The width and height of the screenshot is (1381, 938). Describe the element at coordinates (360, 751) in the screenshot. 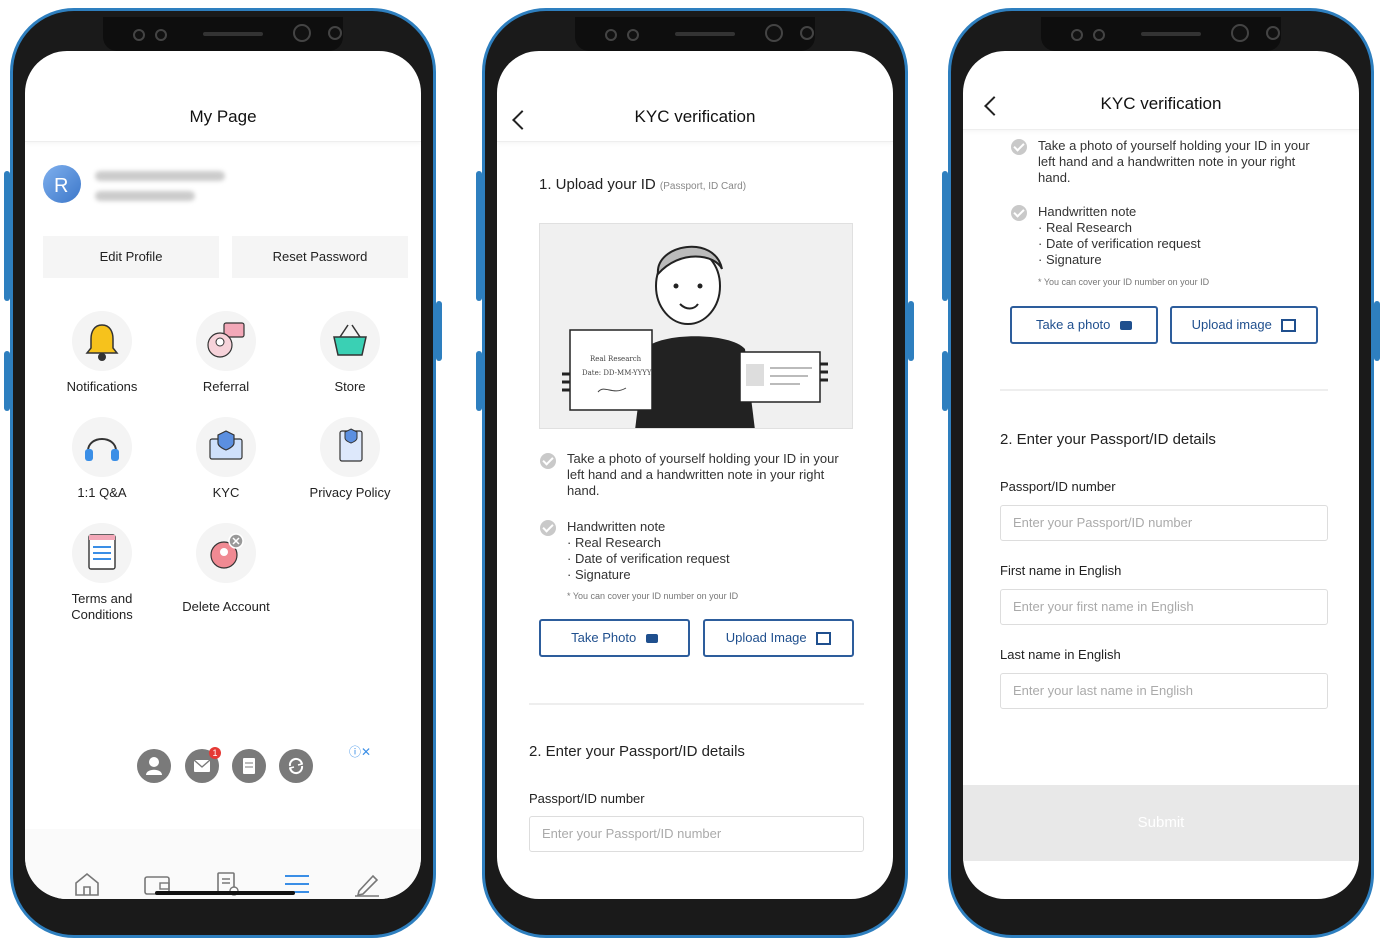

I see `ad-info-icon: ⓘ✕` at that location.